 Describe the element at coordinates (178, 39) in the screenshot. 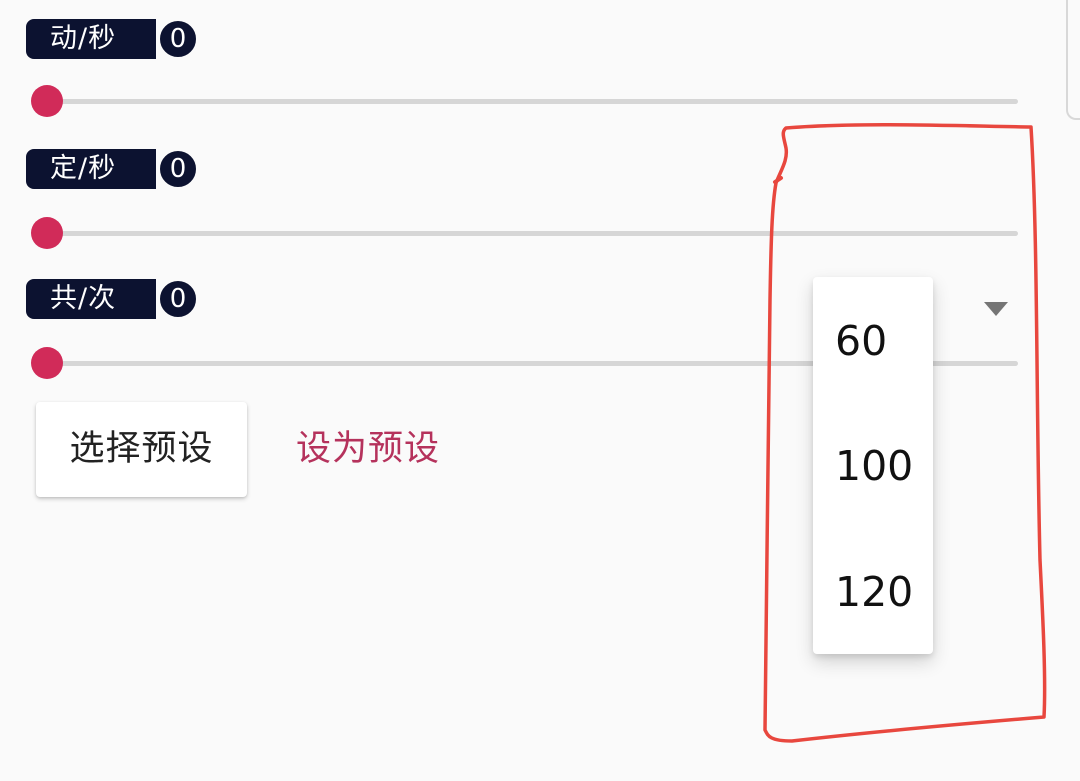

I see `slider-1-count-badge: 0` at that location.